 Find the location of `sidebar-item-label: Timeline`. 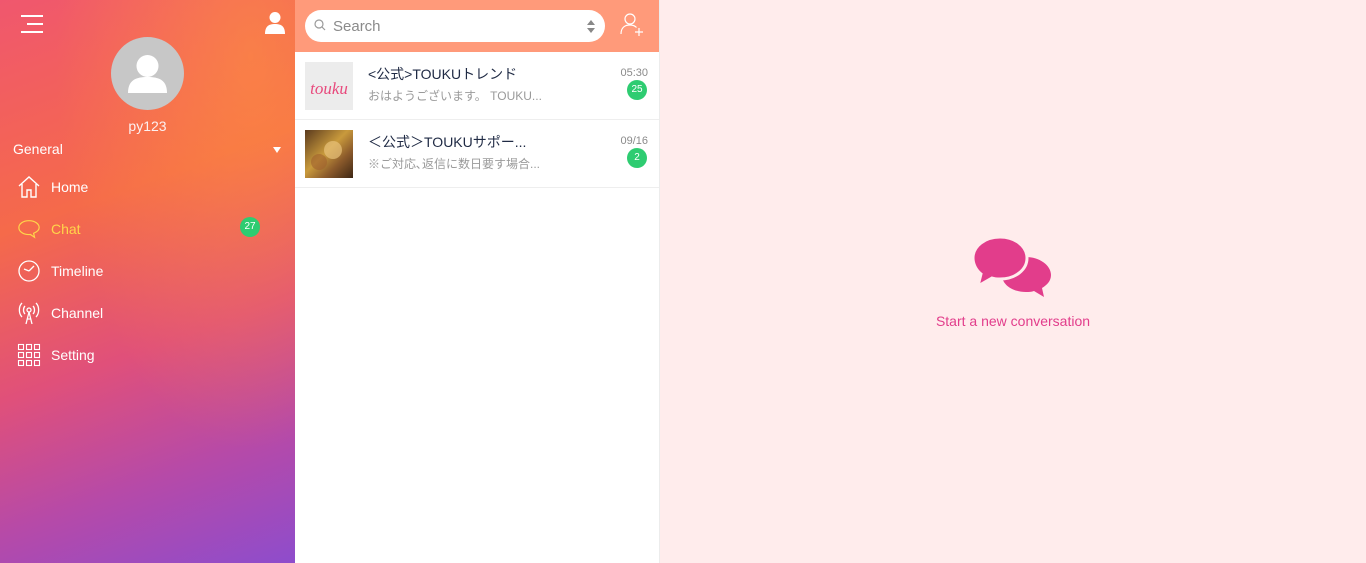

sidebar-item-label: Timeline is located at coordinates (77, 271).